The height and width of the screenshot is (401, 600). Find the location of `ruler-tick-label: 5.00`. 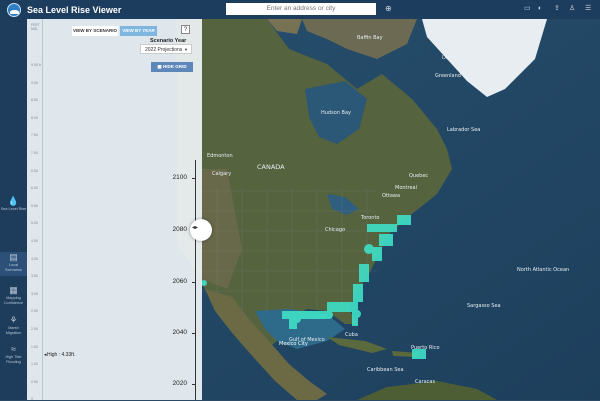

ruler-tick-label: 5.00 is located at coordinates (34, 223).